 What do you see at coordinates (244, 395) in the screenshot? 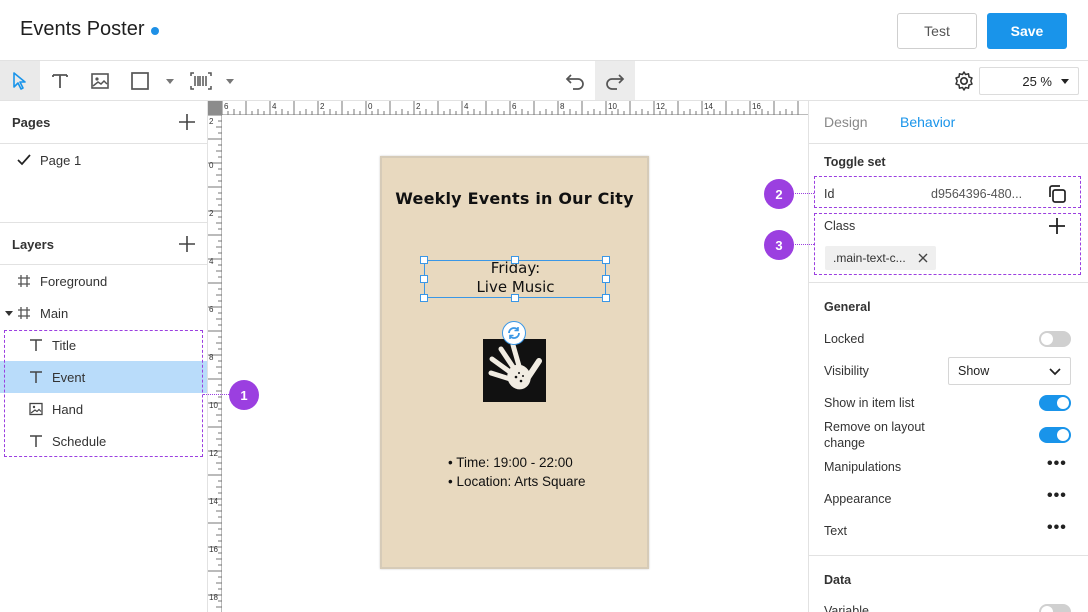
I see `callout-badge-1: 1` at bounding box center [244, 395].